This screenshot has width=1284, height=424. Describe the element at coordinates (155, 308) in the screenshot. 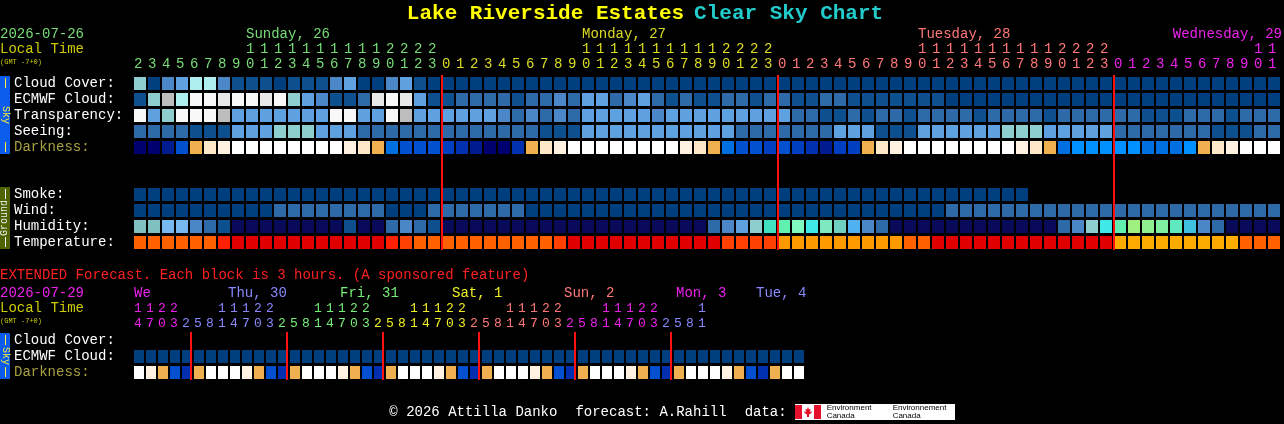

I see `hour-tens-digits: 1 1 2 2` at that location.